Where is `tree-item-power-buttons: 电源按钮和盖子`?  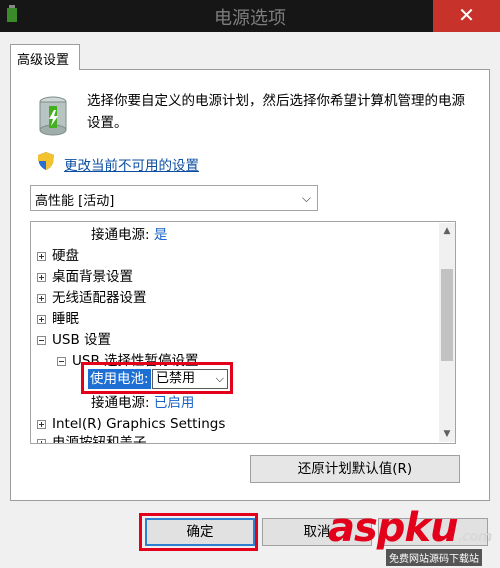
tree-item-power-buttons: 电源按钮和盖子 is located at coordinates (92, 438).